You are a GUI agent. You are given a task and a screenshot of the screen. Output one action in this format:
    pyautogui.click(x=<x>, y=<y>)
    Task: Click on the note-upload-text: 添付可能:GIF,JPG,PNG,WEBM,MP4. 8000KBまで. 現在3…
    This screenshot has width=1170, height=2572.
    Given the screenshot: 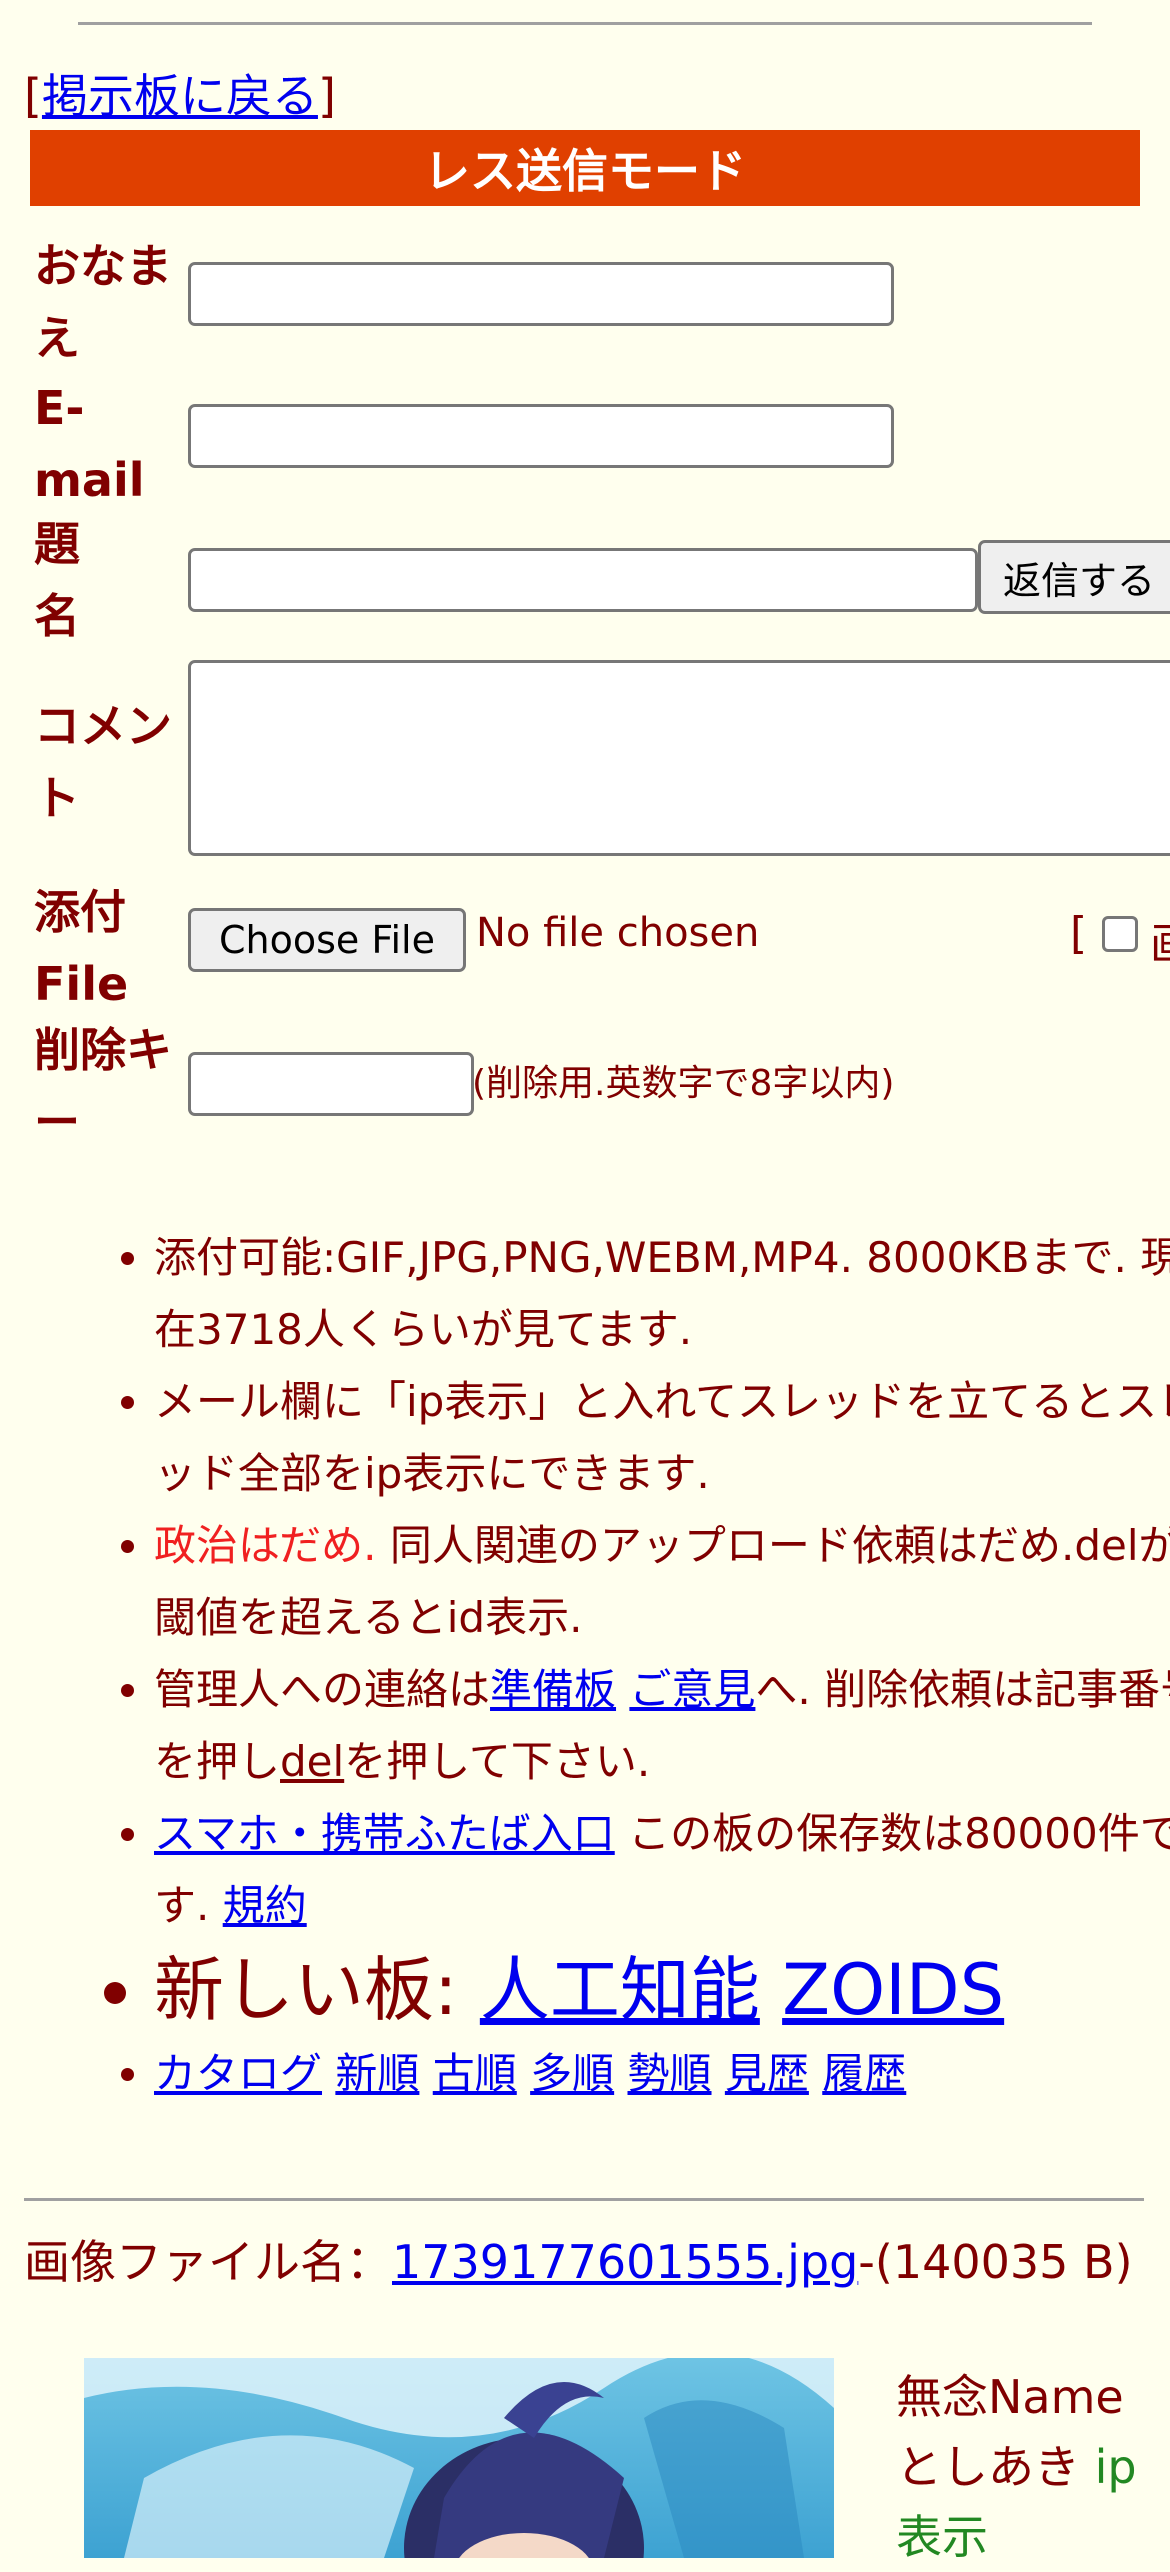 What is the action you would take?
    pyautogui.click(x=662, y=1293)
    